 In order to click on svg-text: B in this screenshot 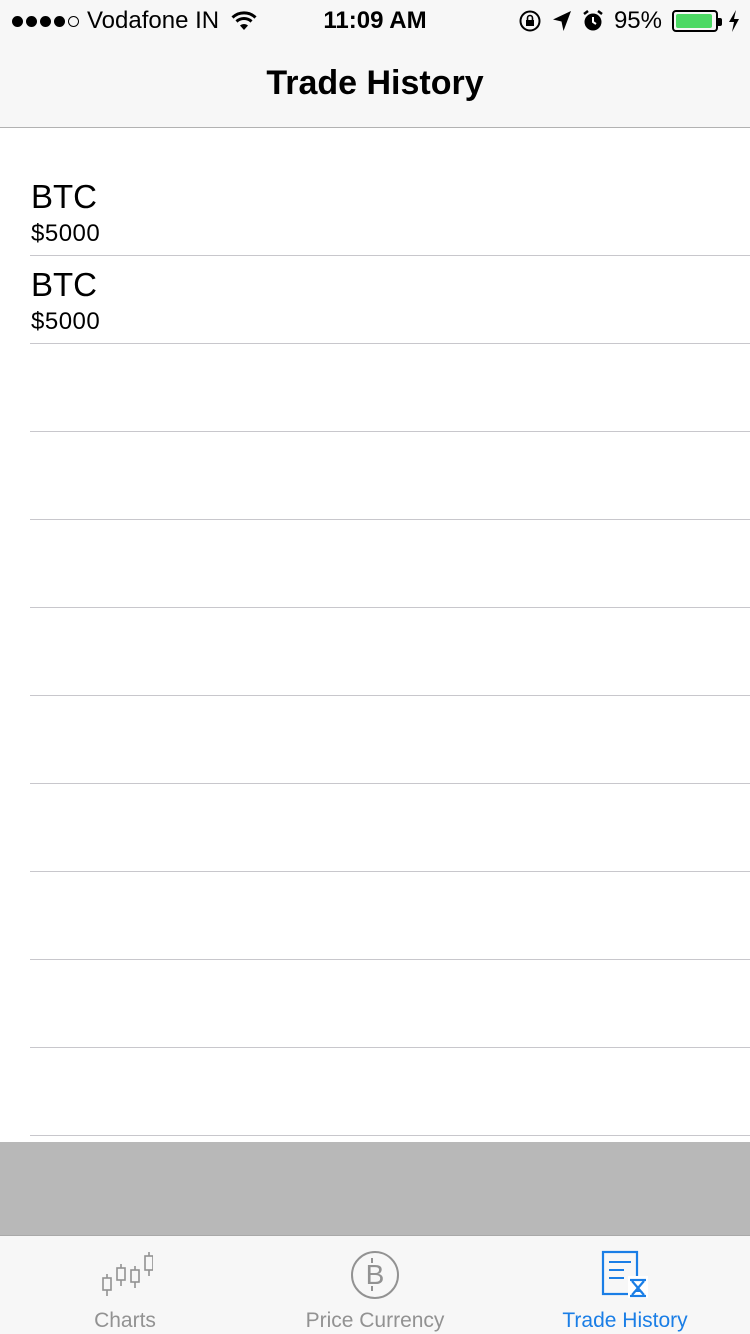, I will do `click(375, 1274)`.